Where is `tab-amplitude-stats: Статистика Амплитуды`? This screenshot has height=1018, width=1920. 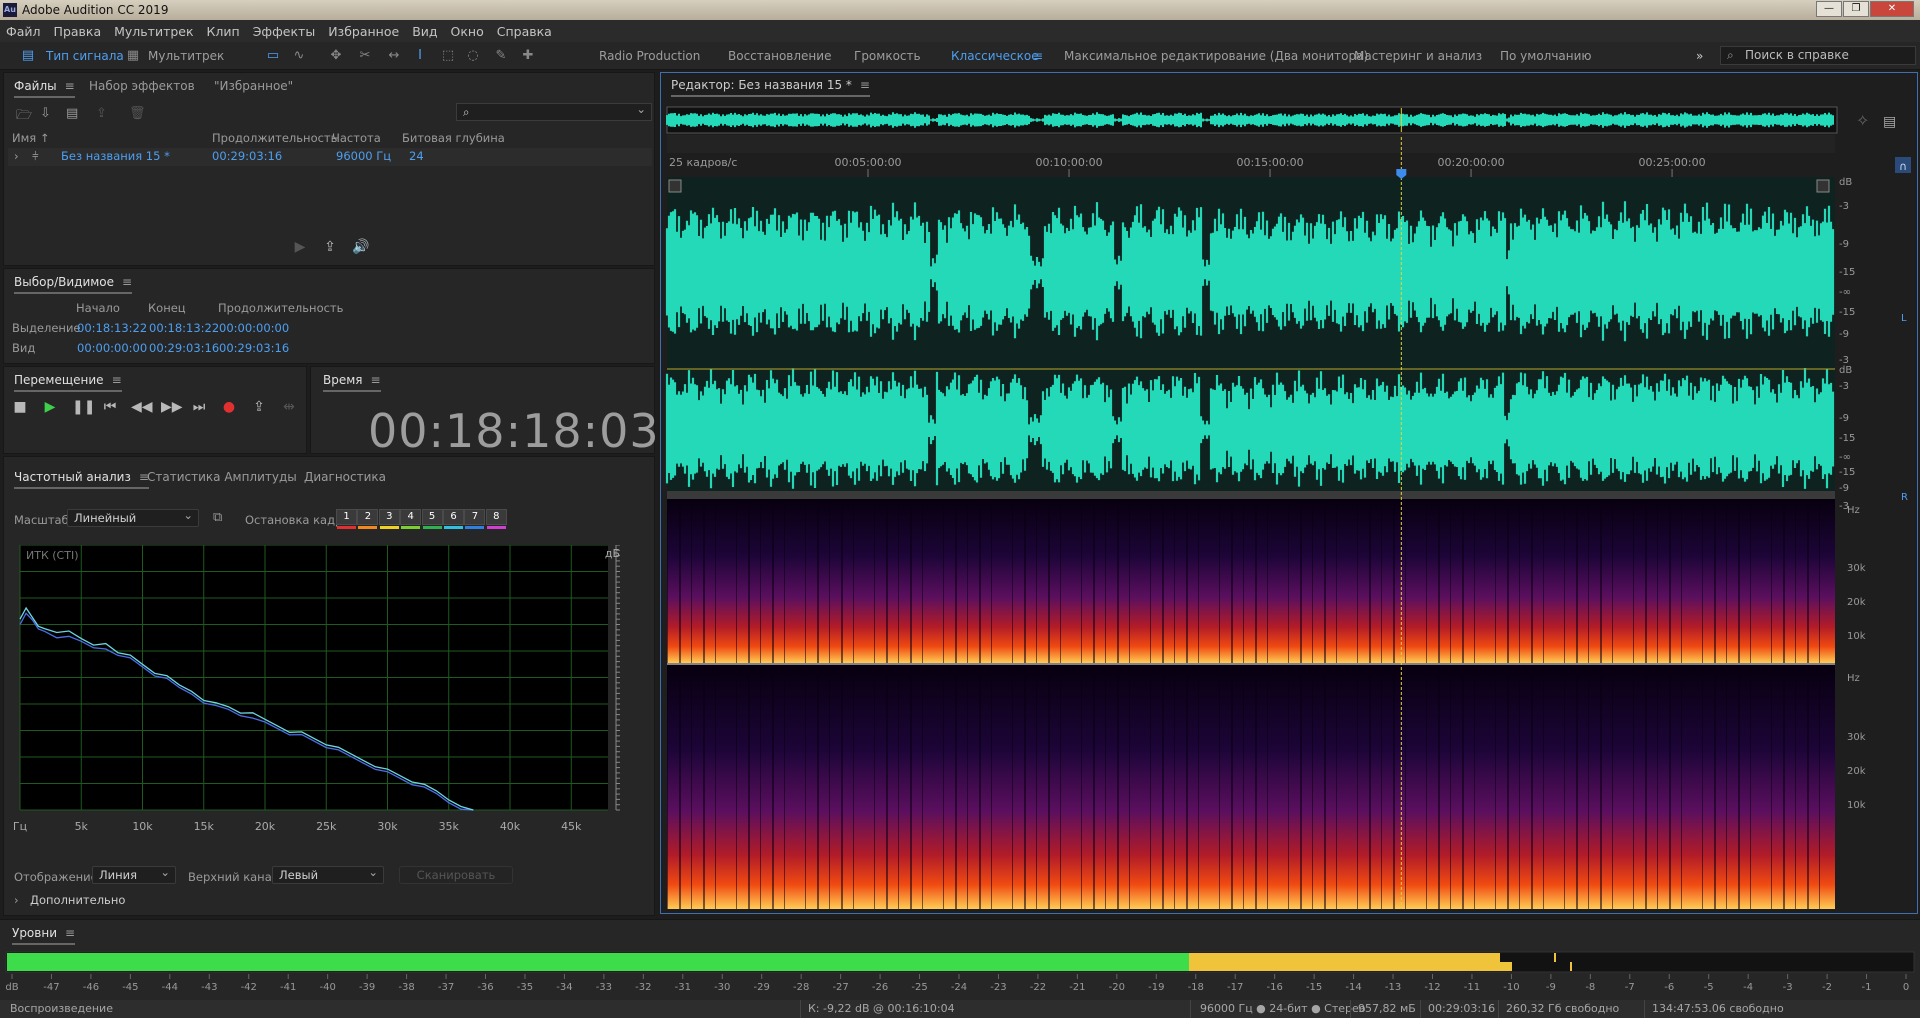 tab-amplitude-stats: Статистика Амплитуды is located at coordinates (222, 477).